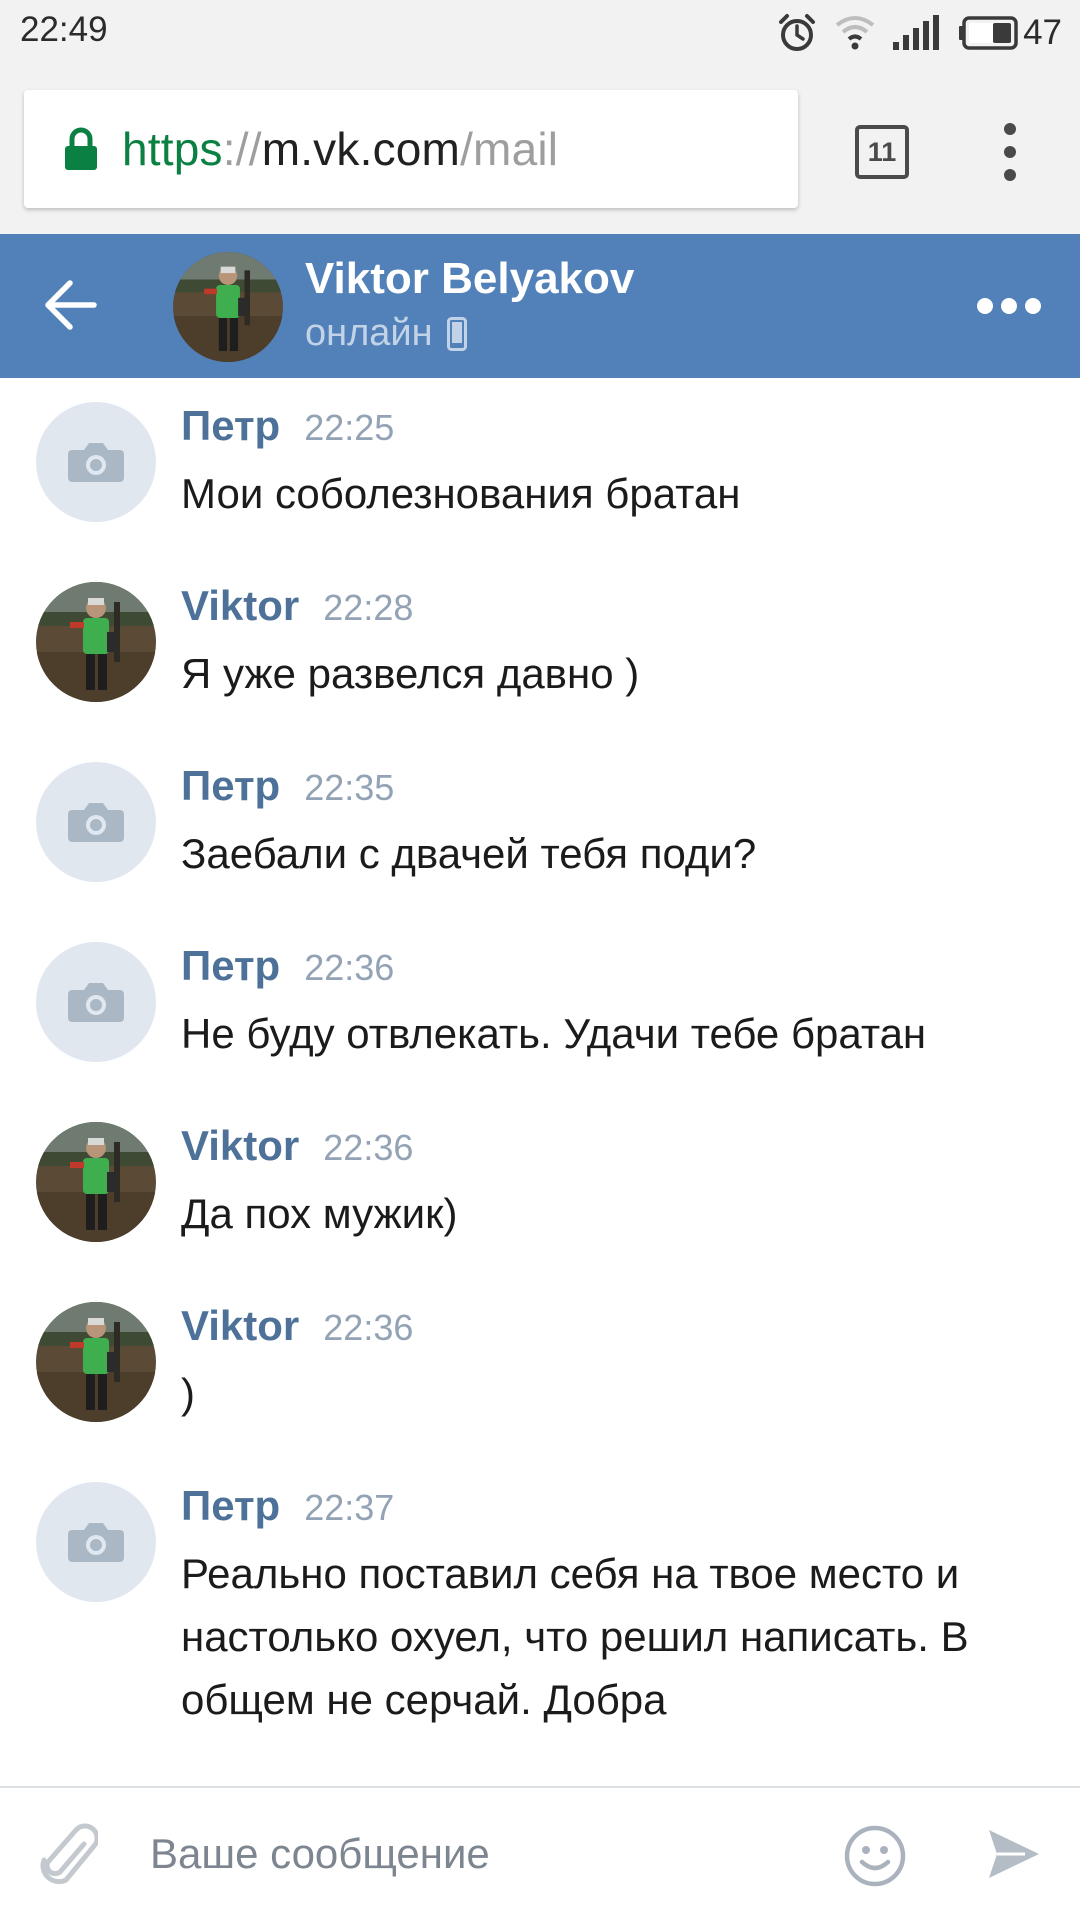  I want to click on alarm-icon, so click(797, 32).